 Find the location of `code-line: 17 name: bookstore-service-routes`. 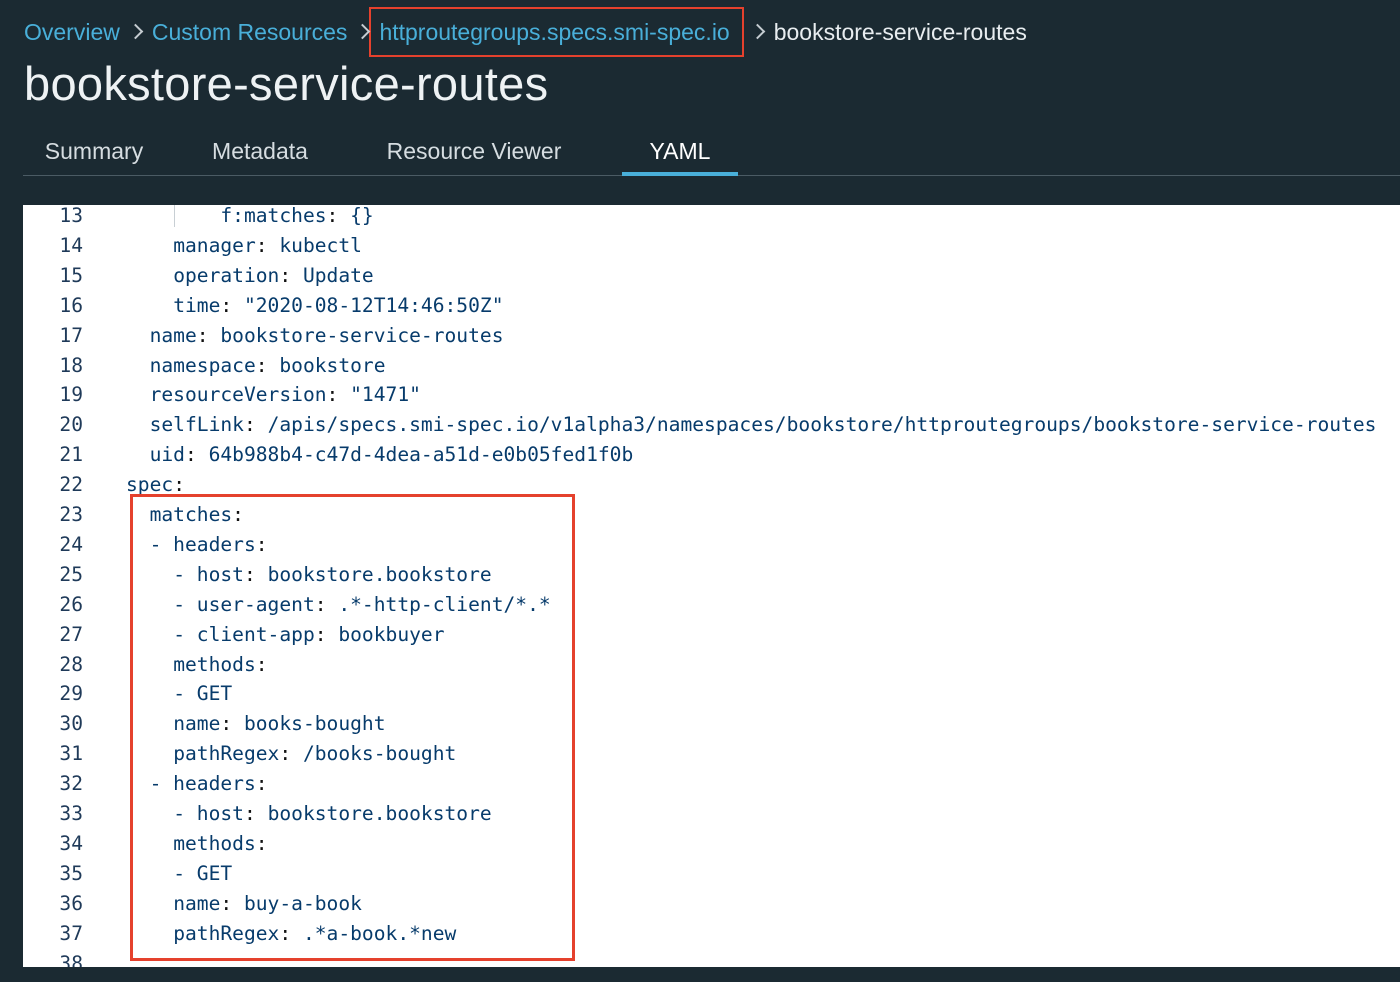

code-line: 17 name: bookstore-service-routes is located at coordinates (711, 336).